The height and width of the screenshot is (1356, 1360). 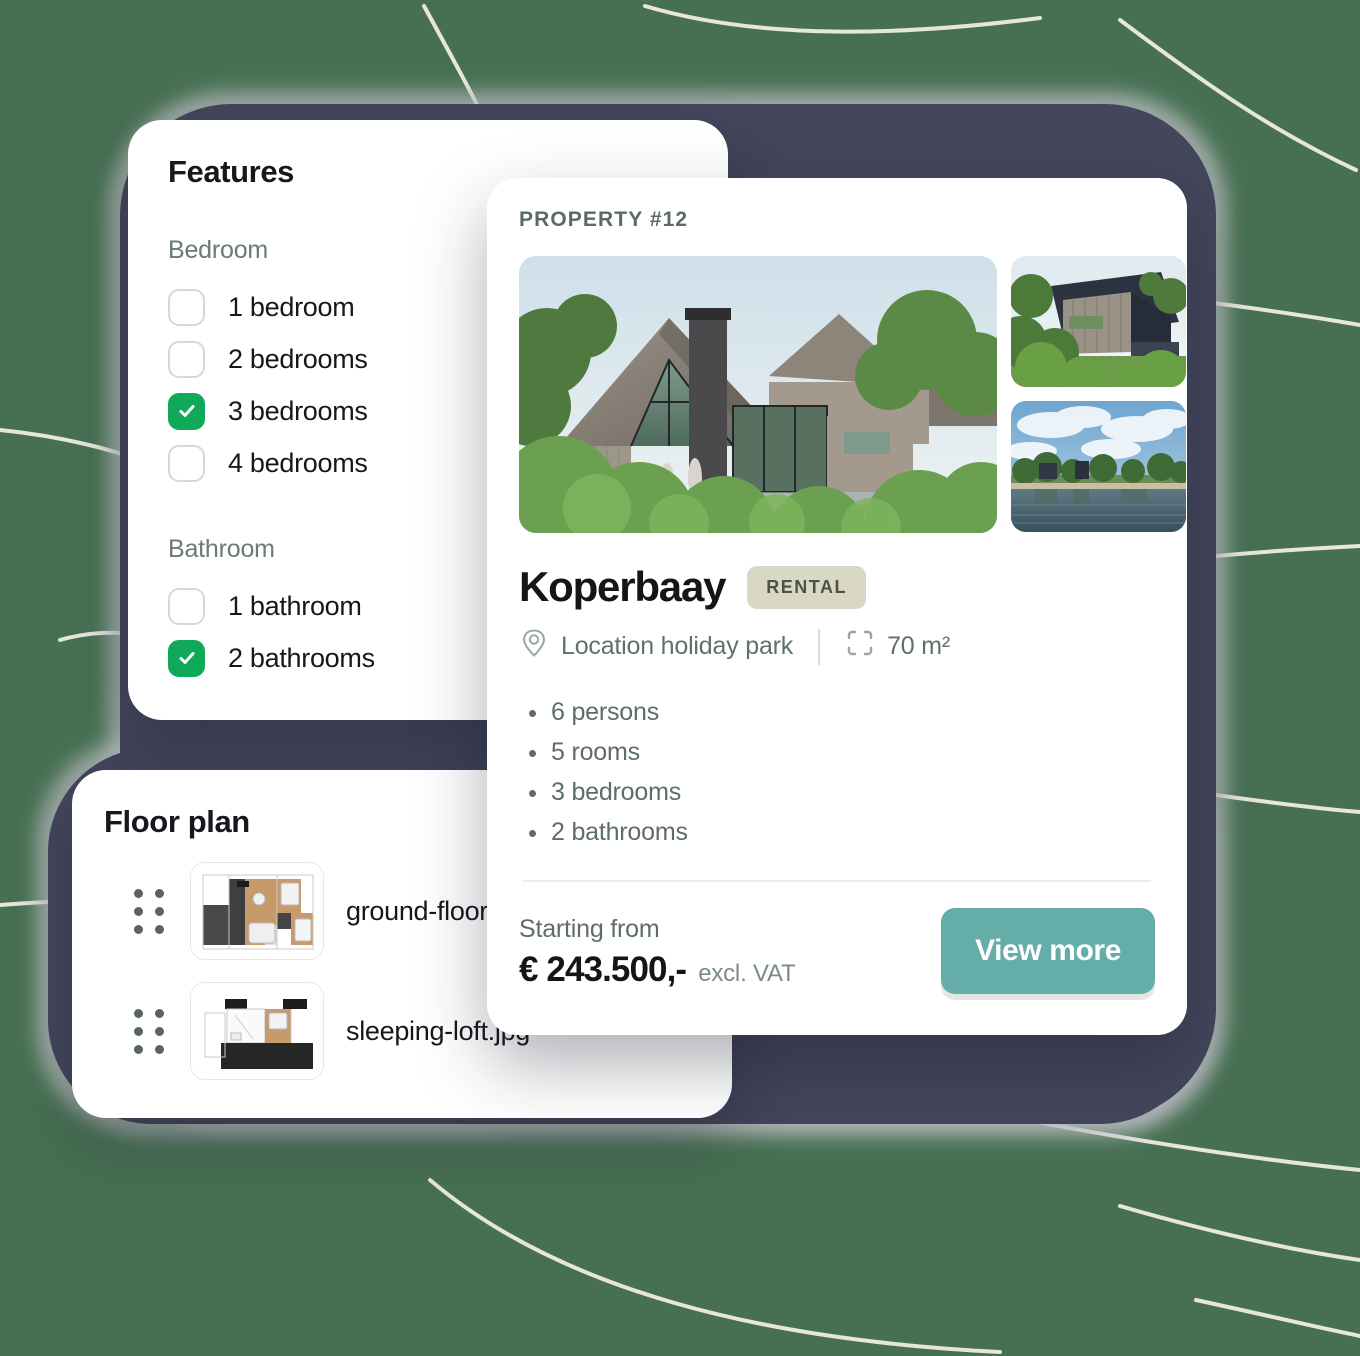 What do you see at coordinates (866, 646) in the screenshot?
I see `area-frame-icon` at bounding box center [866, 646].